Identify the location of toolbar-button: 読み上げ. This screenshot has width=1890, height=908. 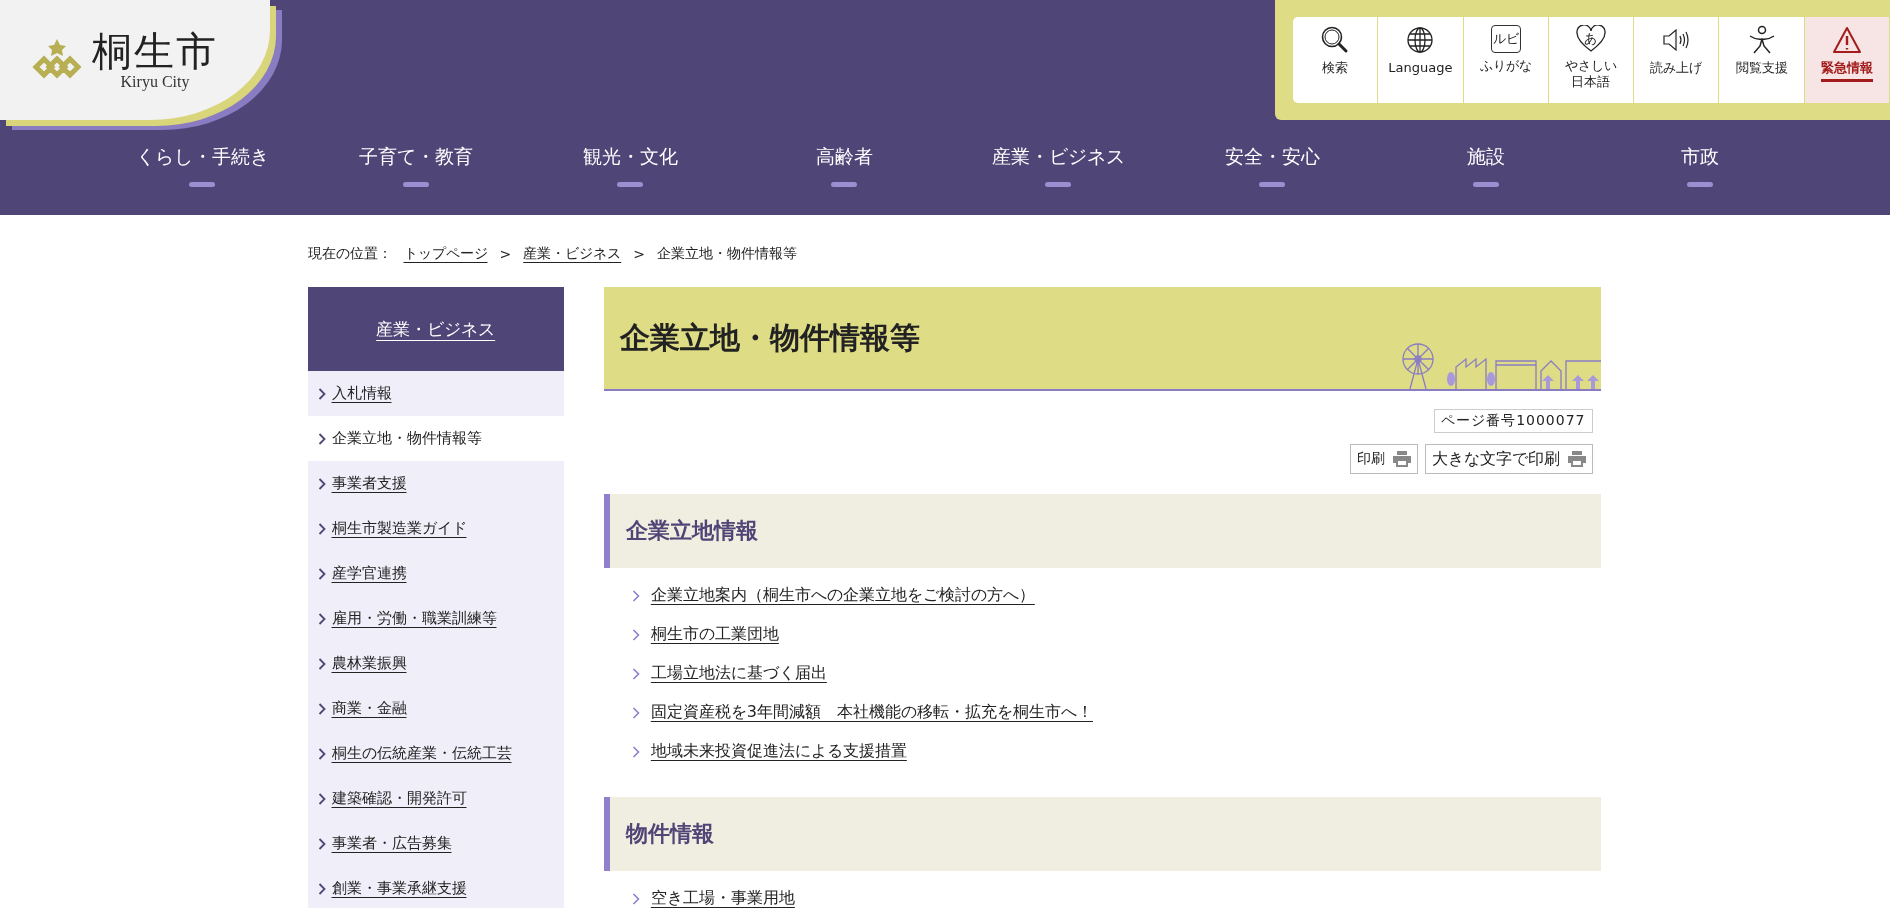
(1677, 60).